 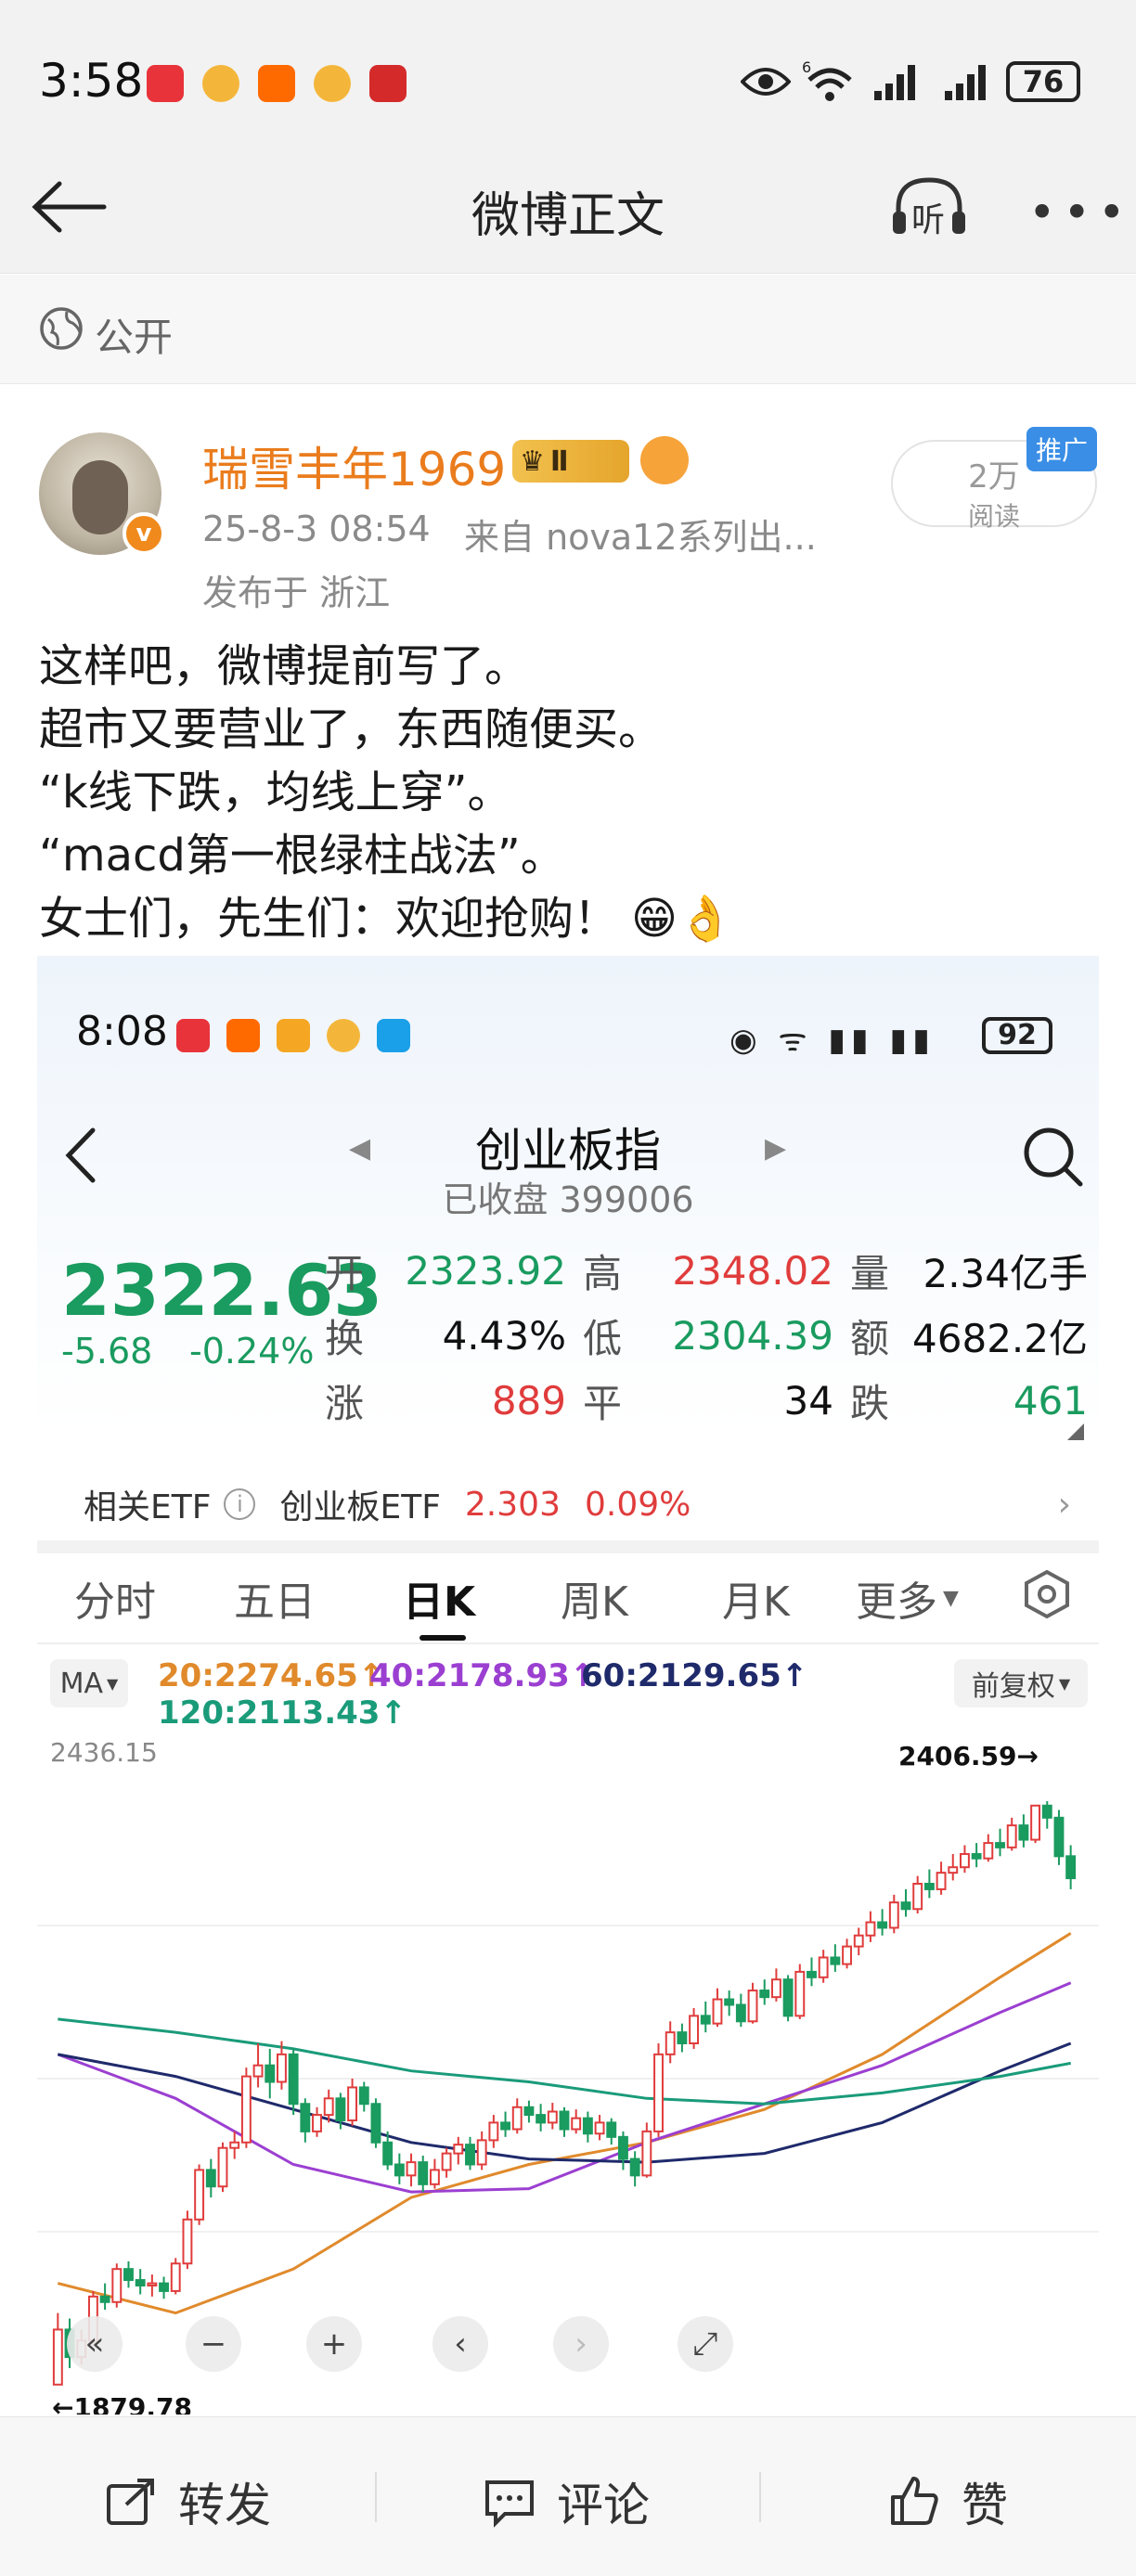 I want to click on quote-label: 跌, so click(x=870, y=1403).